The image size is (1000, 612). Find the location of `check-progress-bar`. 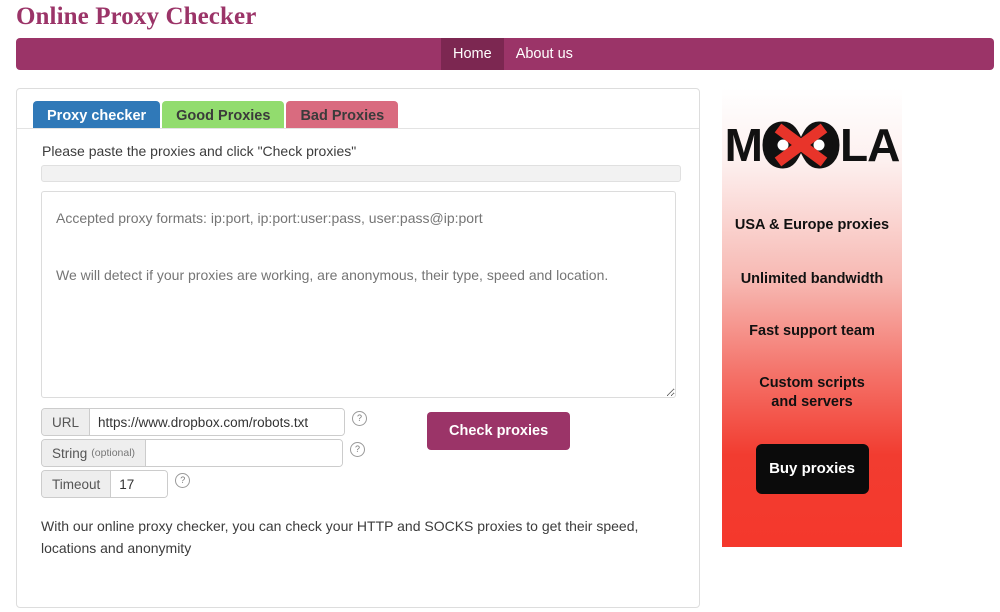

check-progress-bar is located at coordinates (361, 173).